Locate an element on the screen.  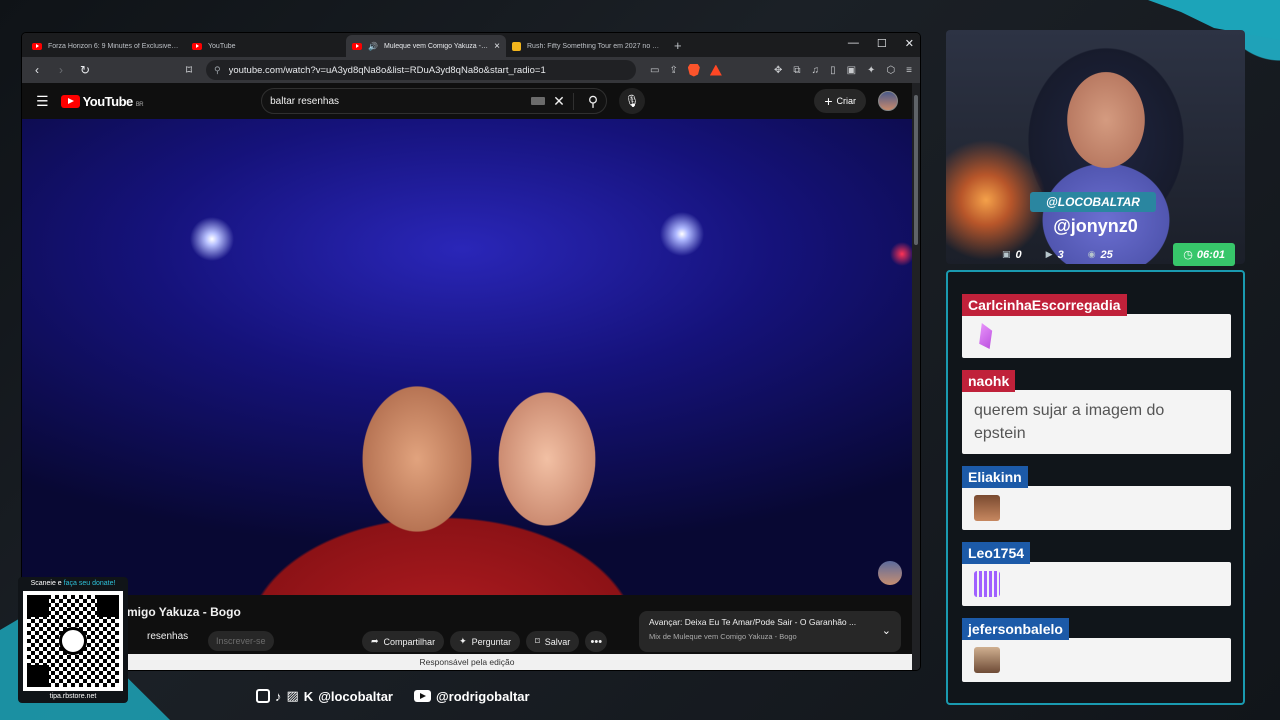
save-label: Salvar is located at coordinates (557, 641).